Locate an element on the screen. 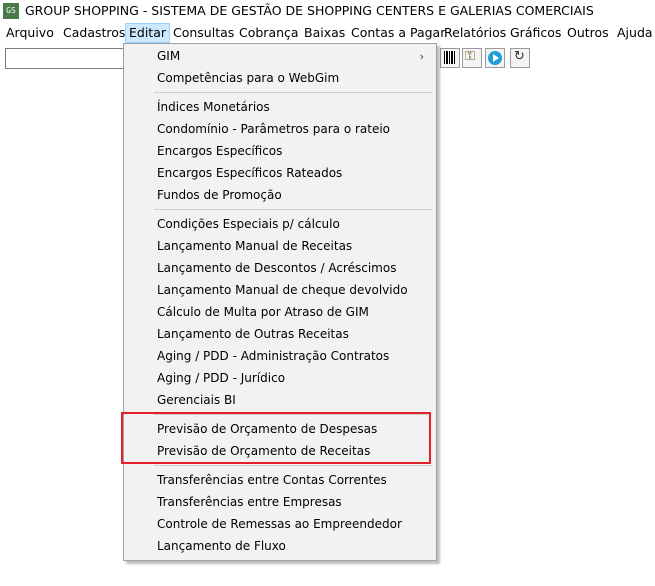 The image size is (655, 586). key-button: ⚿ is located at coordinates (472, 58).